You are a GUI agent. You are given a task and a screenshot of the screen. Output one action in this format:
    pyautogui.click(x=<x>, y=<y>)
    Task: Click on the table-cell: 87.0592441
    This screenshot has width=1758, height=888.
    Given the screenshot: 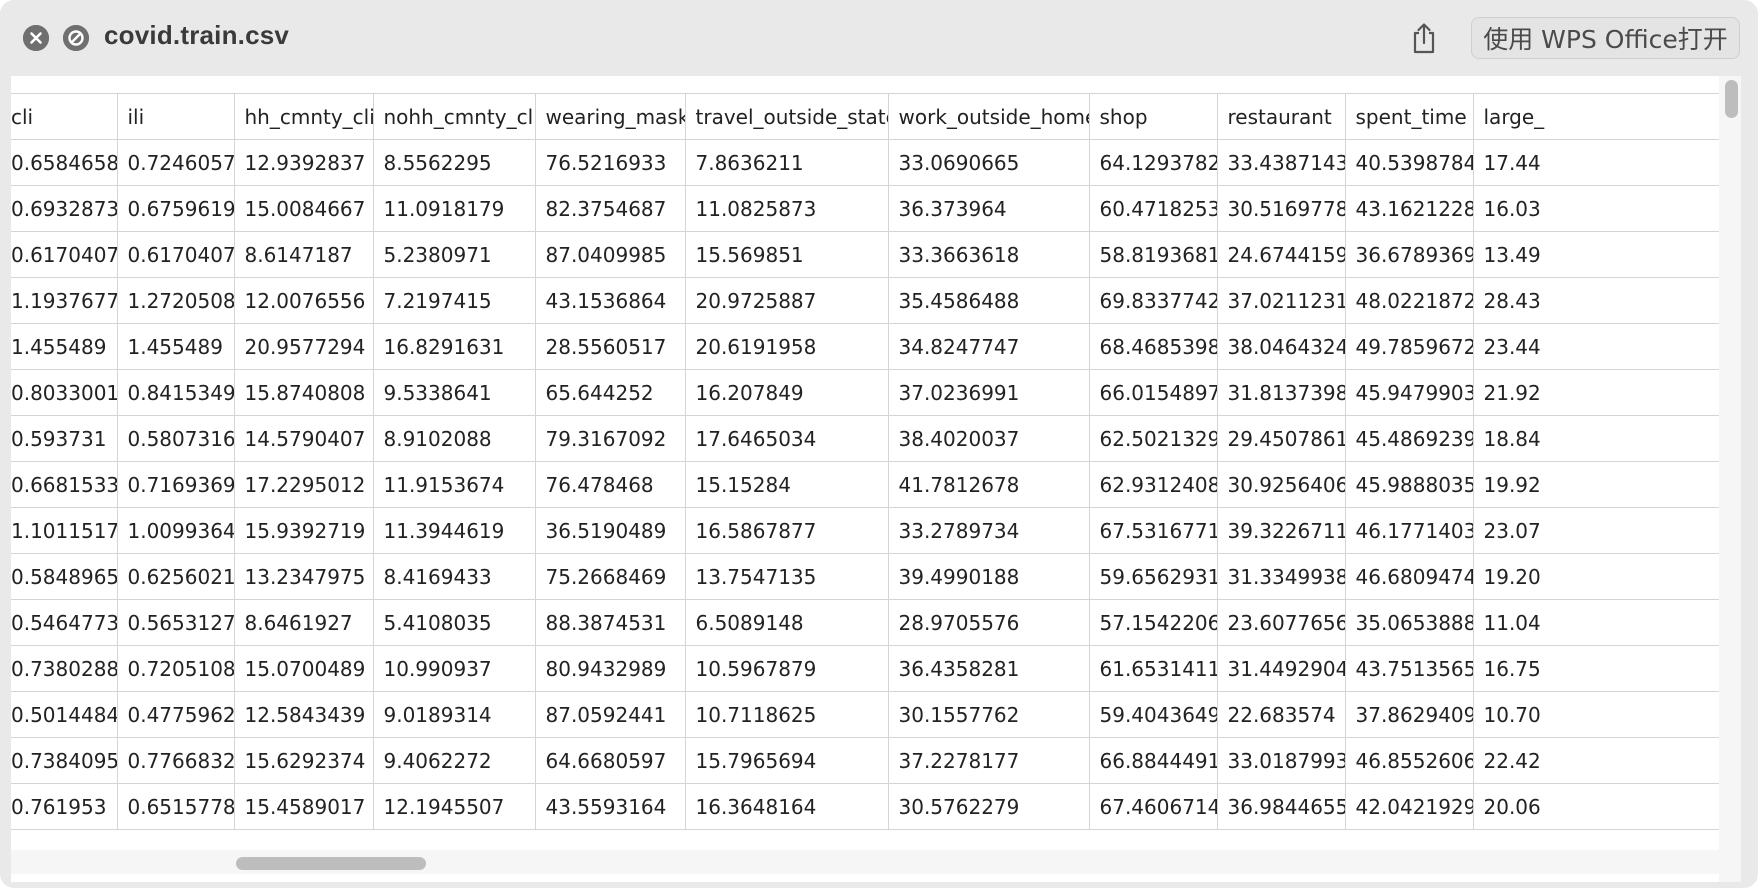 What is the action you would take?
    pyautogui.click(x=610, y=714)
    